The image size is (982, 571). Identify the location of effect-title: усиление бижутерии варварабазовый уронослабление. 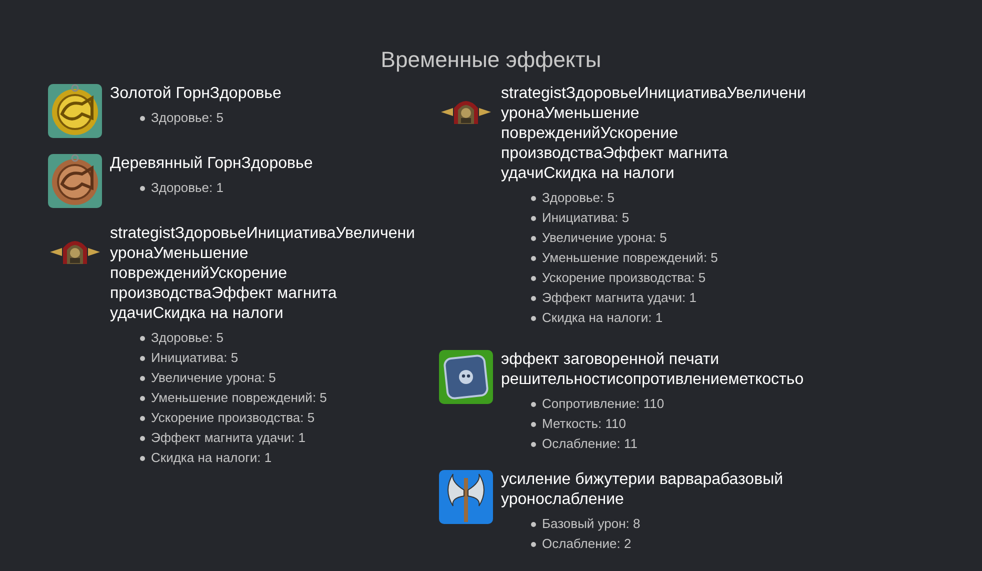
(642, 490).